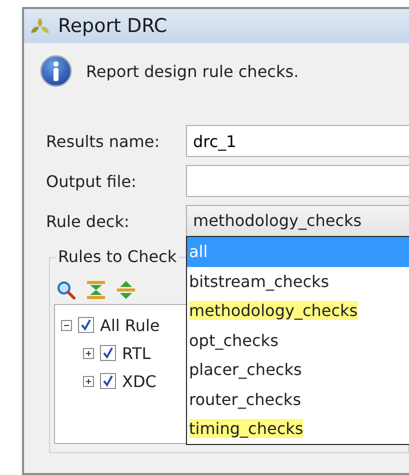 The image size is (409, 475). Describe the element at coordinates (298, 340) in the screenshot. I see `dropdown-option: opt_checks` at that location.